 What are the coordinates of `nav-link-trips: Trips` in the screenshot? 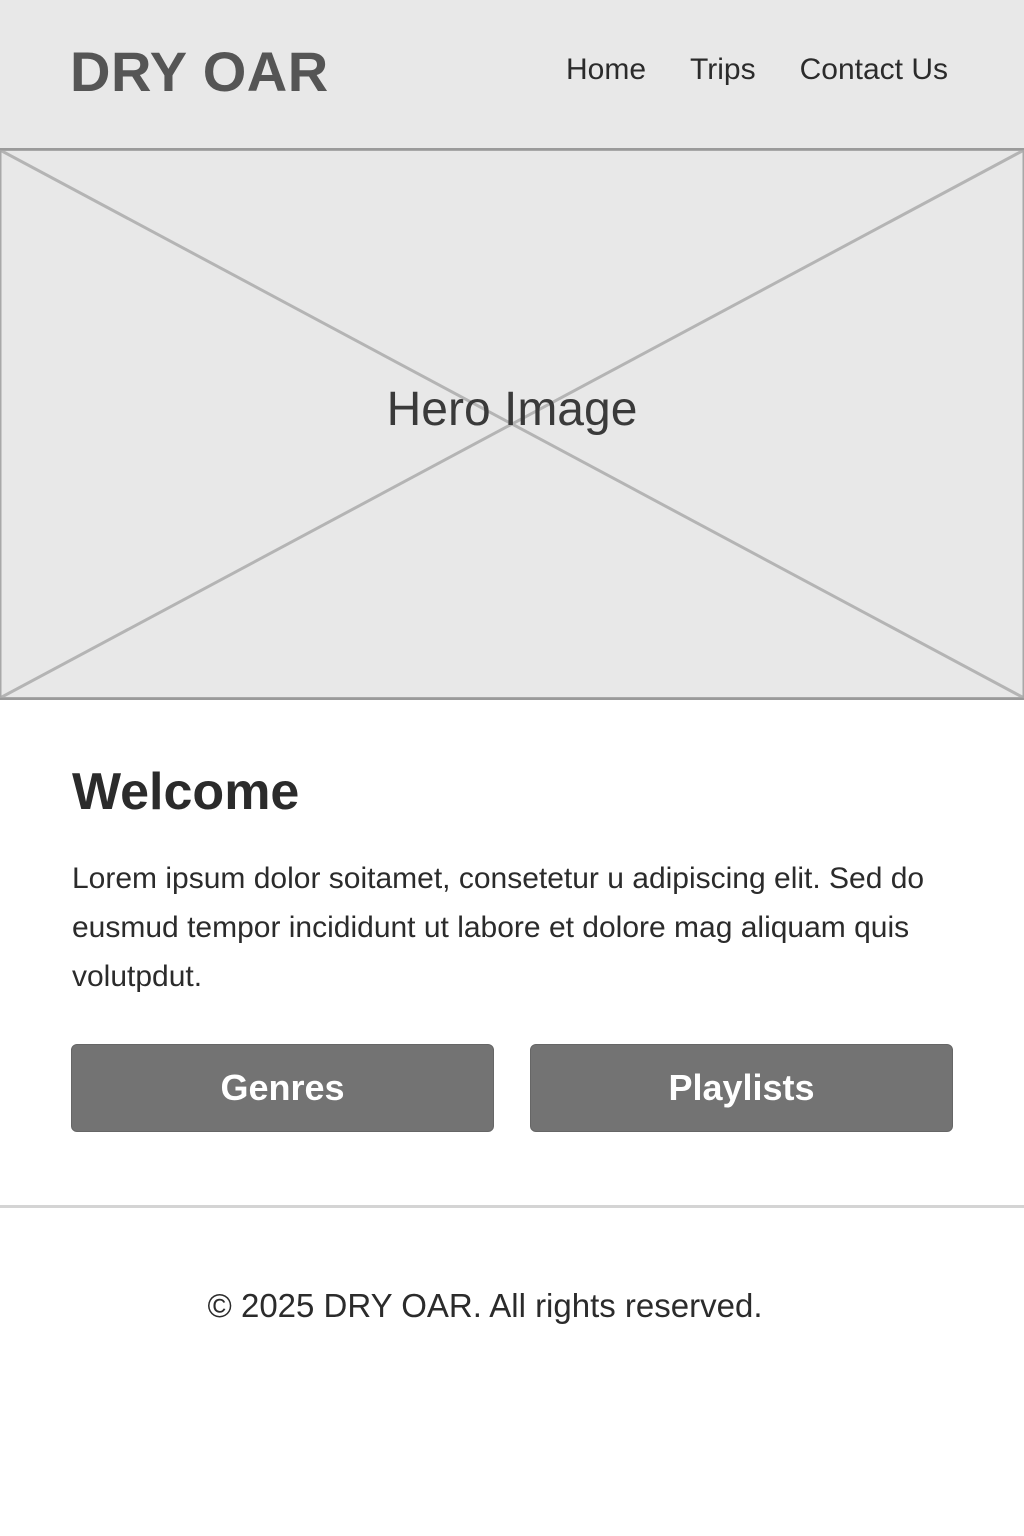 It's located at (723, 70).